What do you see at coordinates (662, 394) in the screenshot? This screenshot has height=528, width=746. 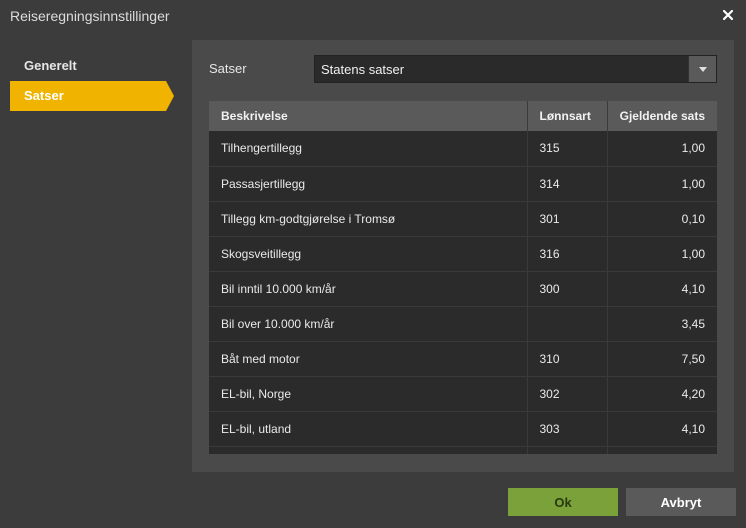 I see `cell-sats: 4,20` at bounding box center [662, 394].